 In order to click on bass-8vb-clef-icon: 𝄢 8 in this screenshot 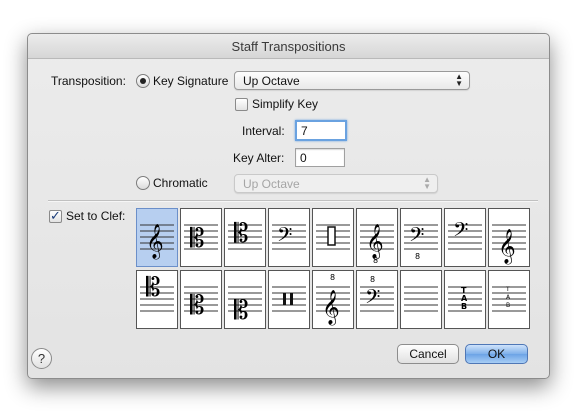, I will do `click(421, 237)`.